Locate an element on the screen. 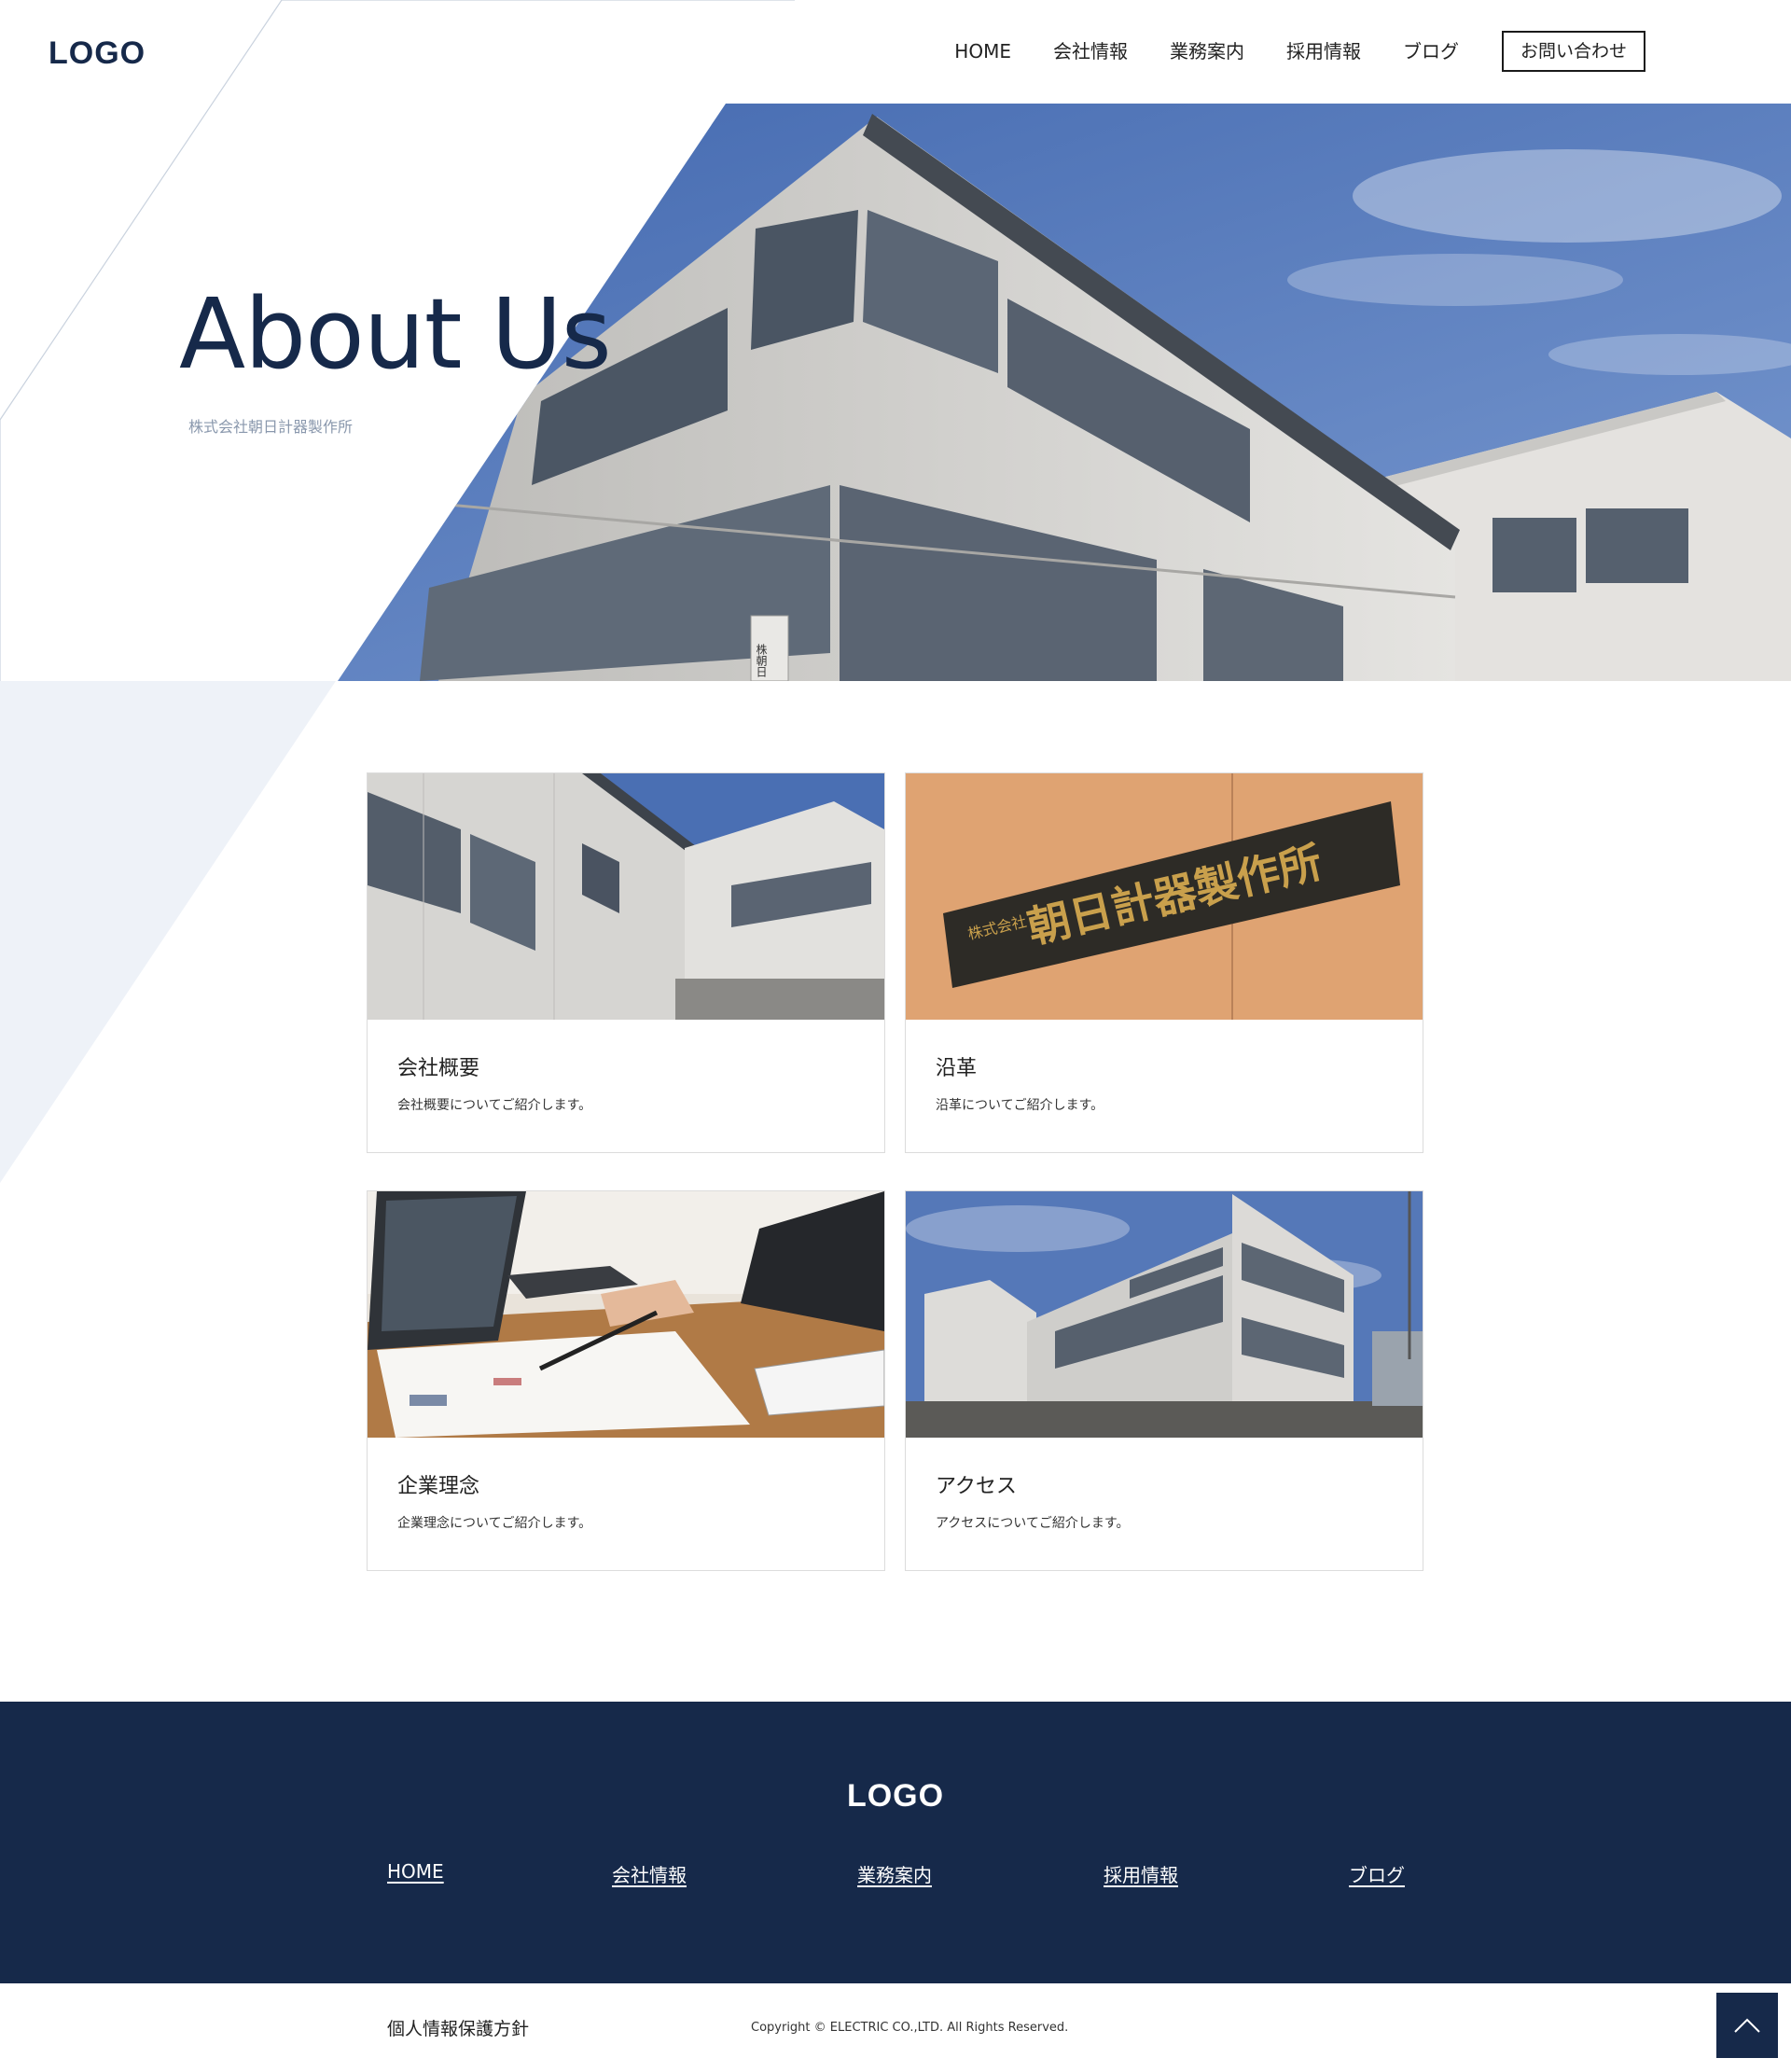 The height and width of the screenshot is (2072, 1791). card-company-overview: 会社概要 会社概要についてご紹介します。 is located at coordinates (626, 962).